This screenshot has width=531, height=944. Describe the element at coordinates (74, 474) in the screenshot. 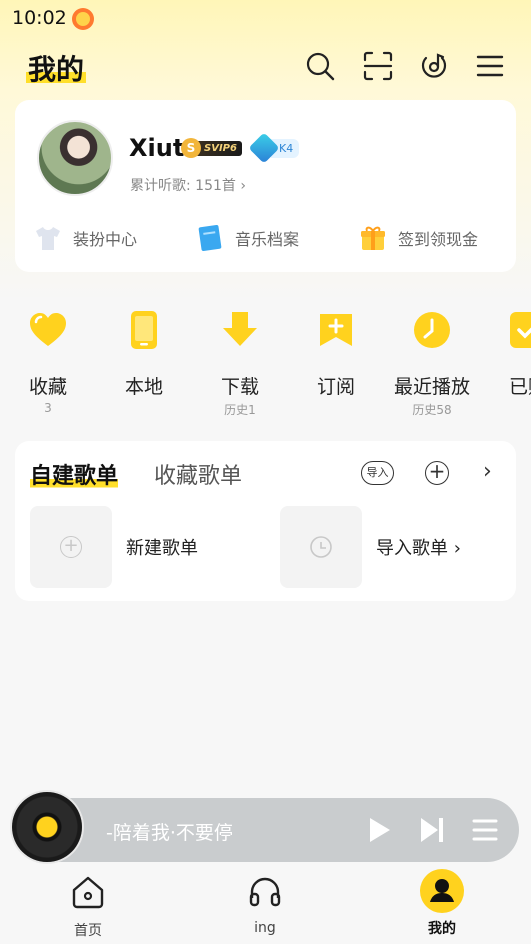

I see `tab-own-playlists: 自建歌单` at that location.